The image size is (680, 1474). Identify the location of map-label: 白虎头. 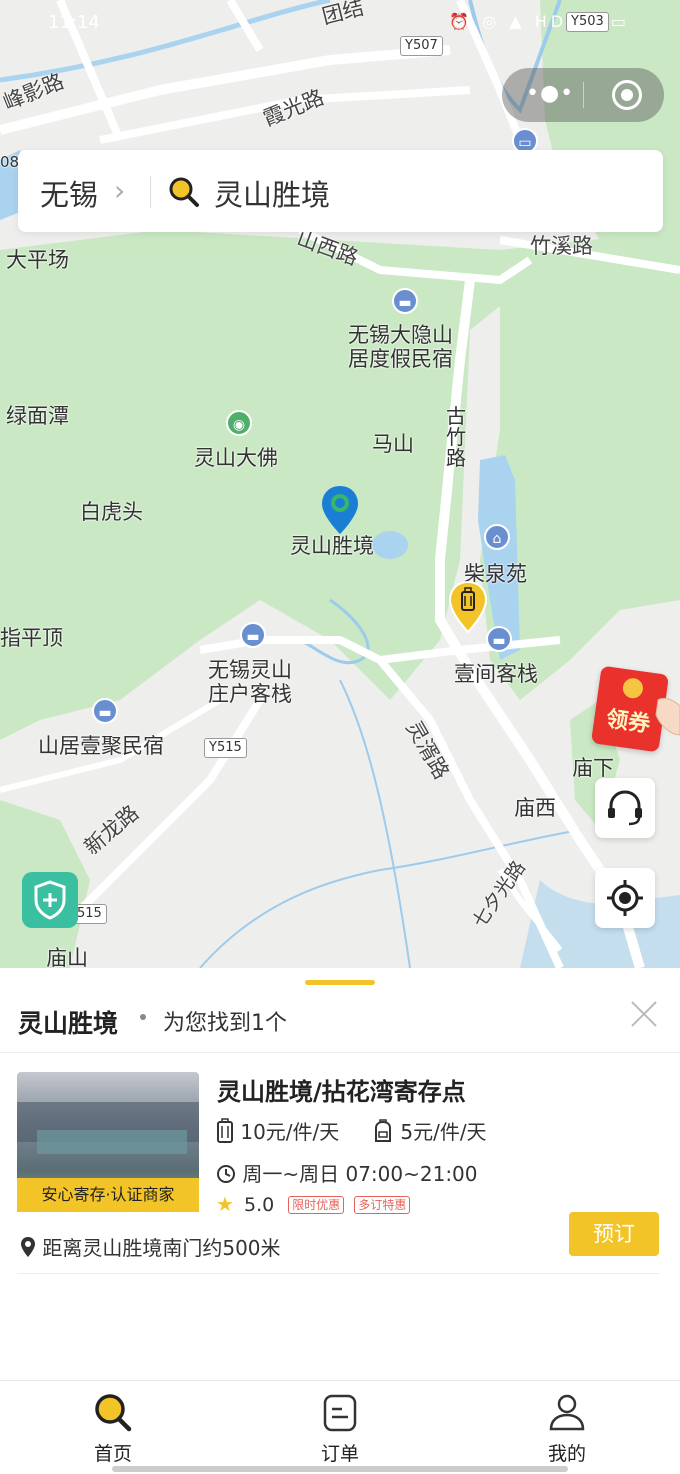
(111, 512).